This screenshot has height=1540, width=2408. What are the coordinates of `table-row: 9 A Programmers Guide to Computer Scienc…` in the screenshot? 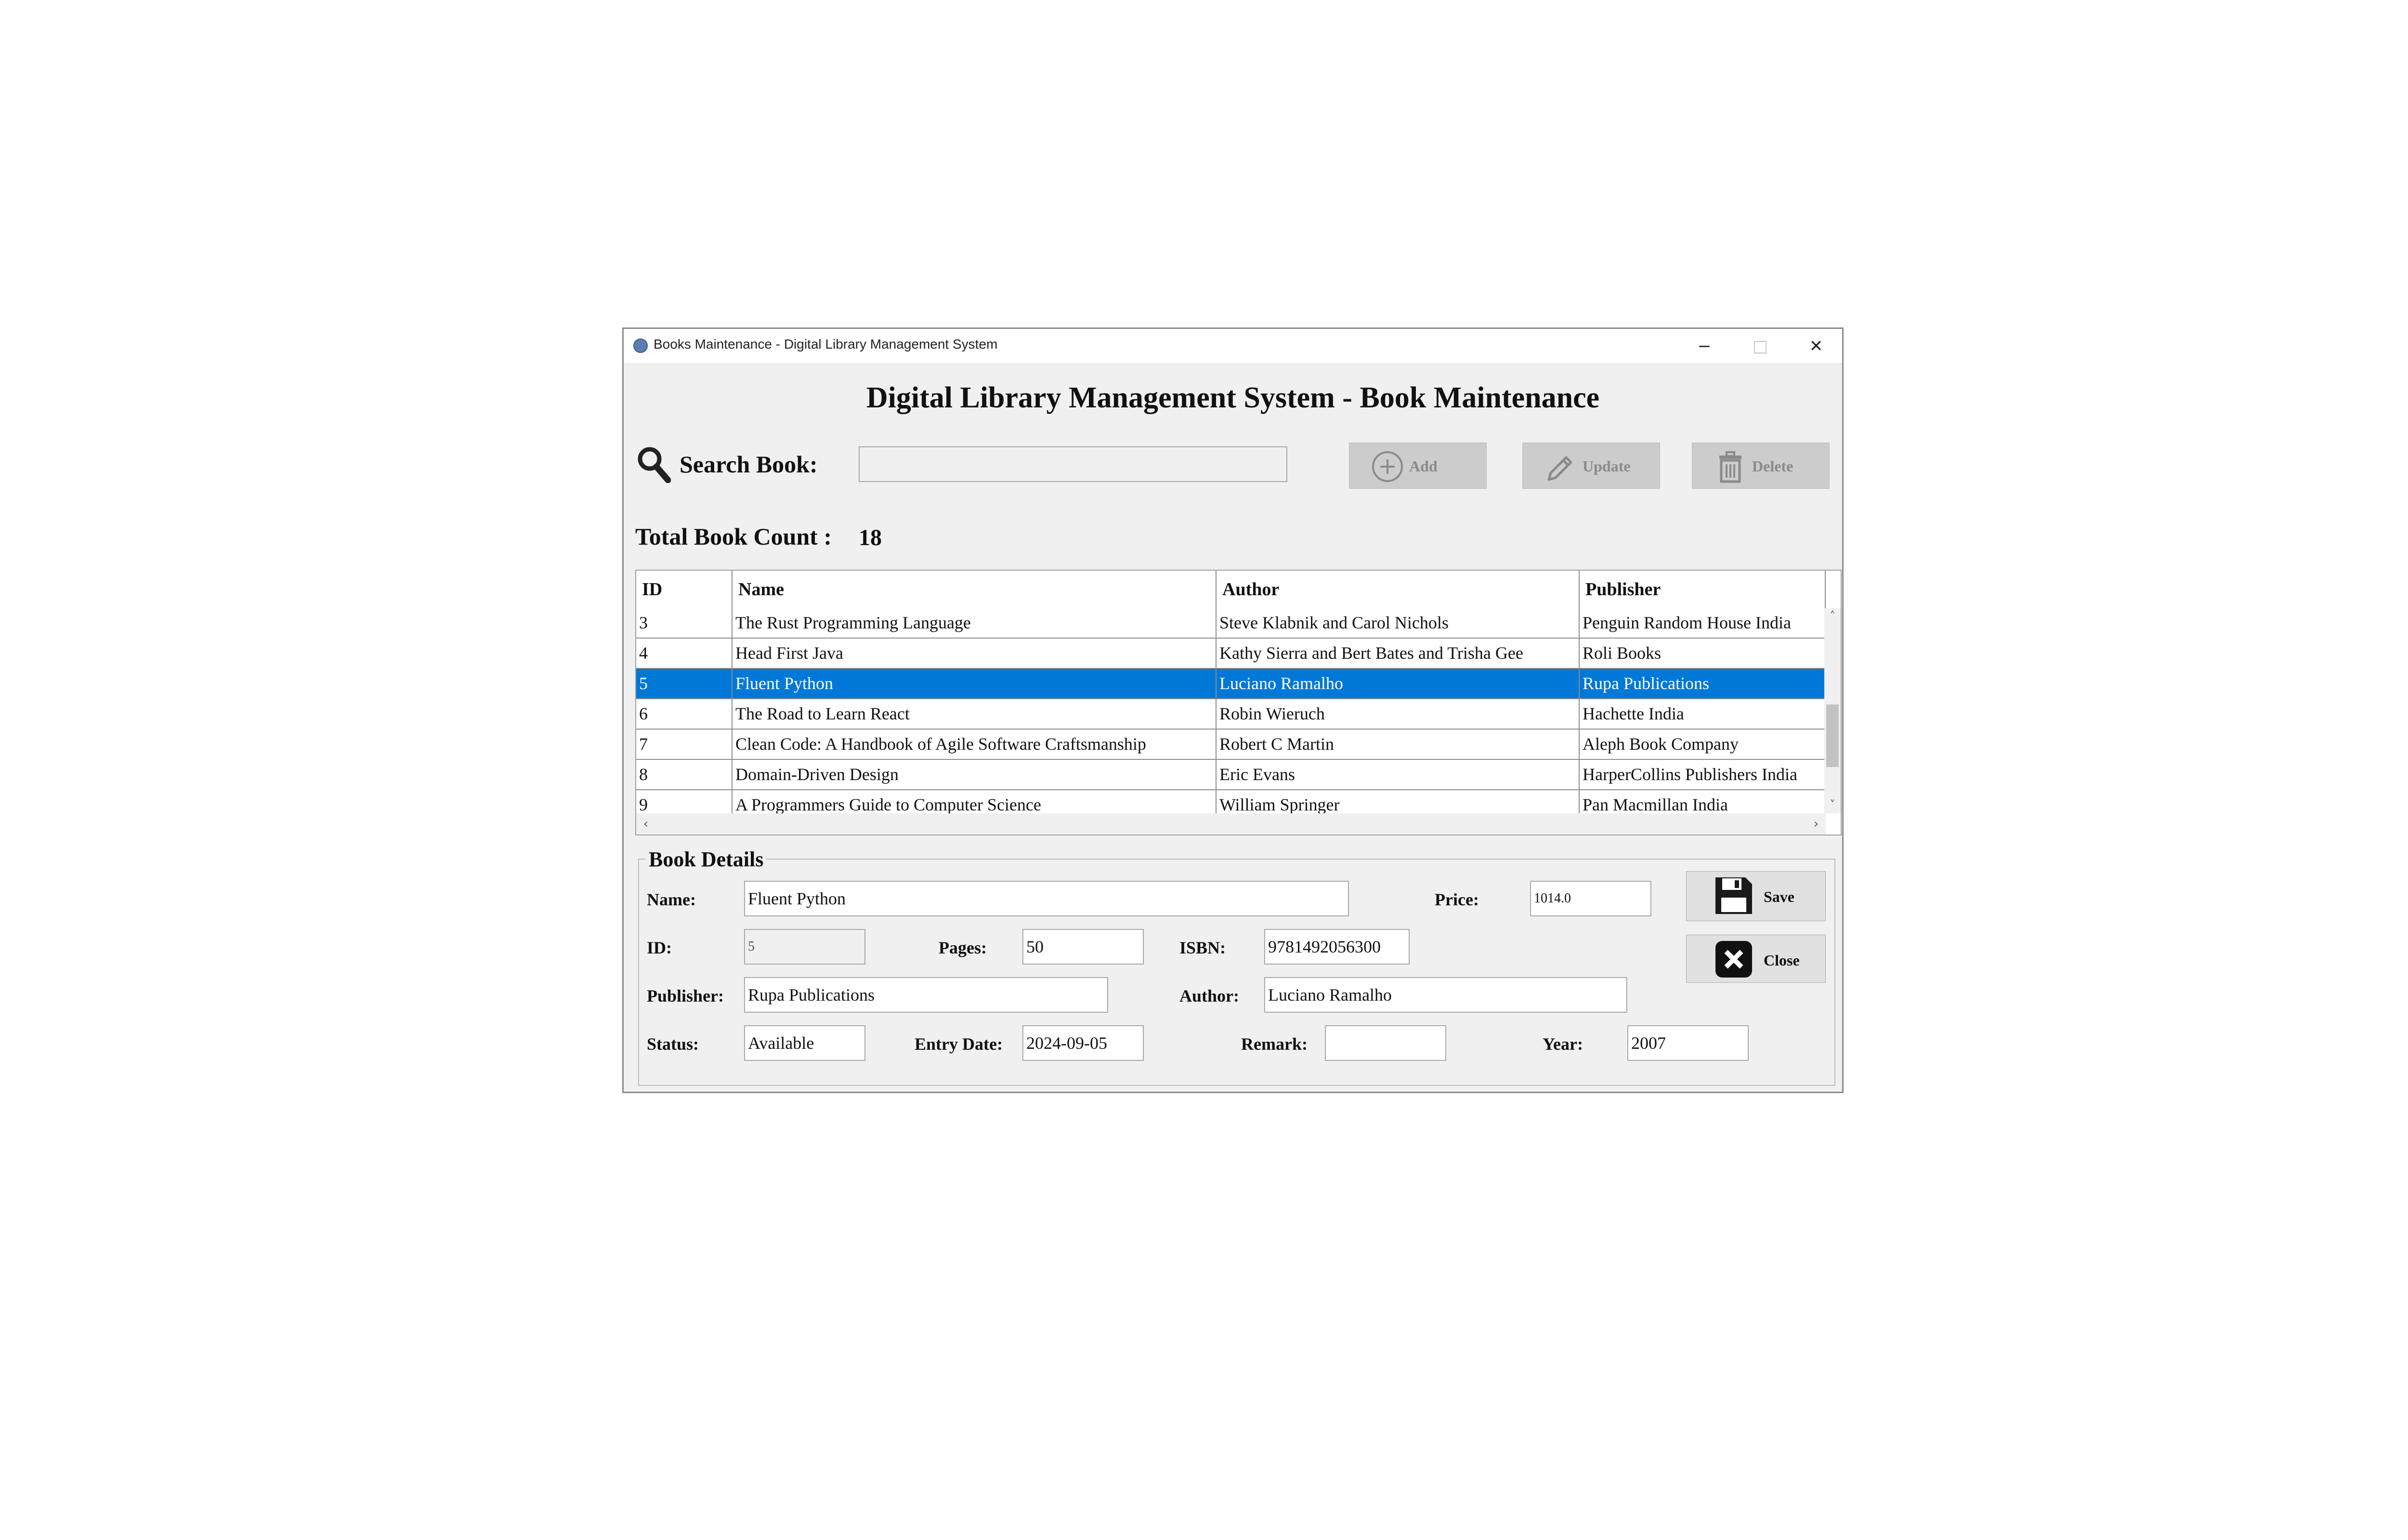 It's located at (1231, 801).